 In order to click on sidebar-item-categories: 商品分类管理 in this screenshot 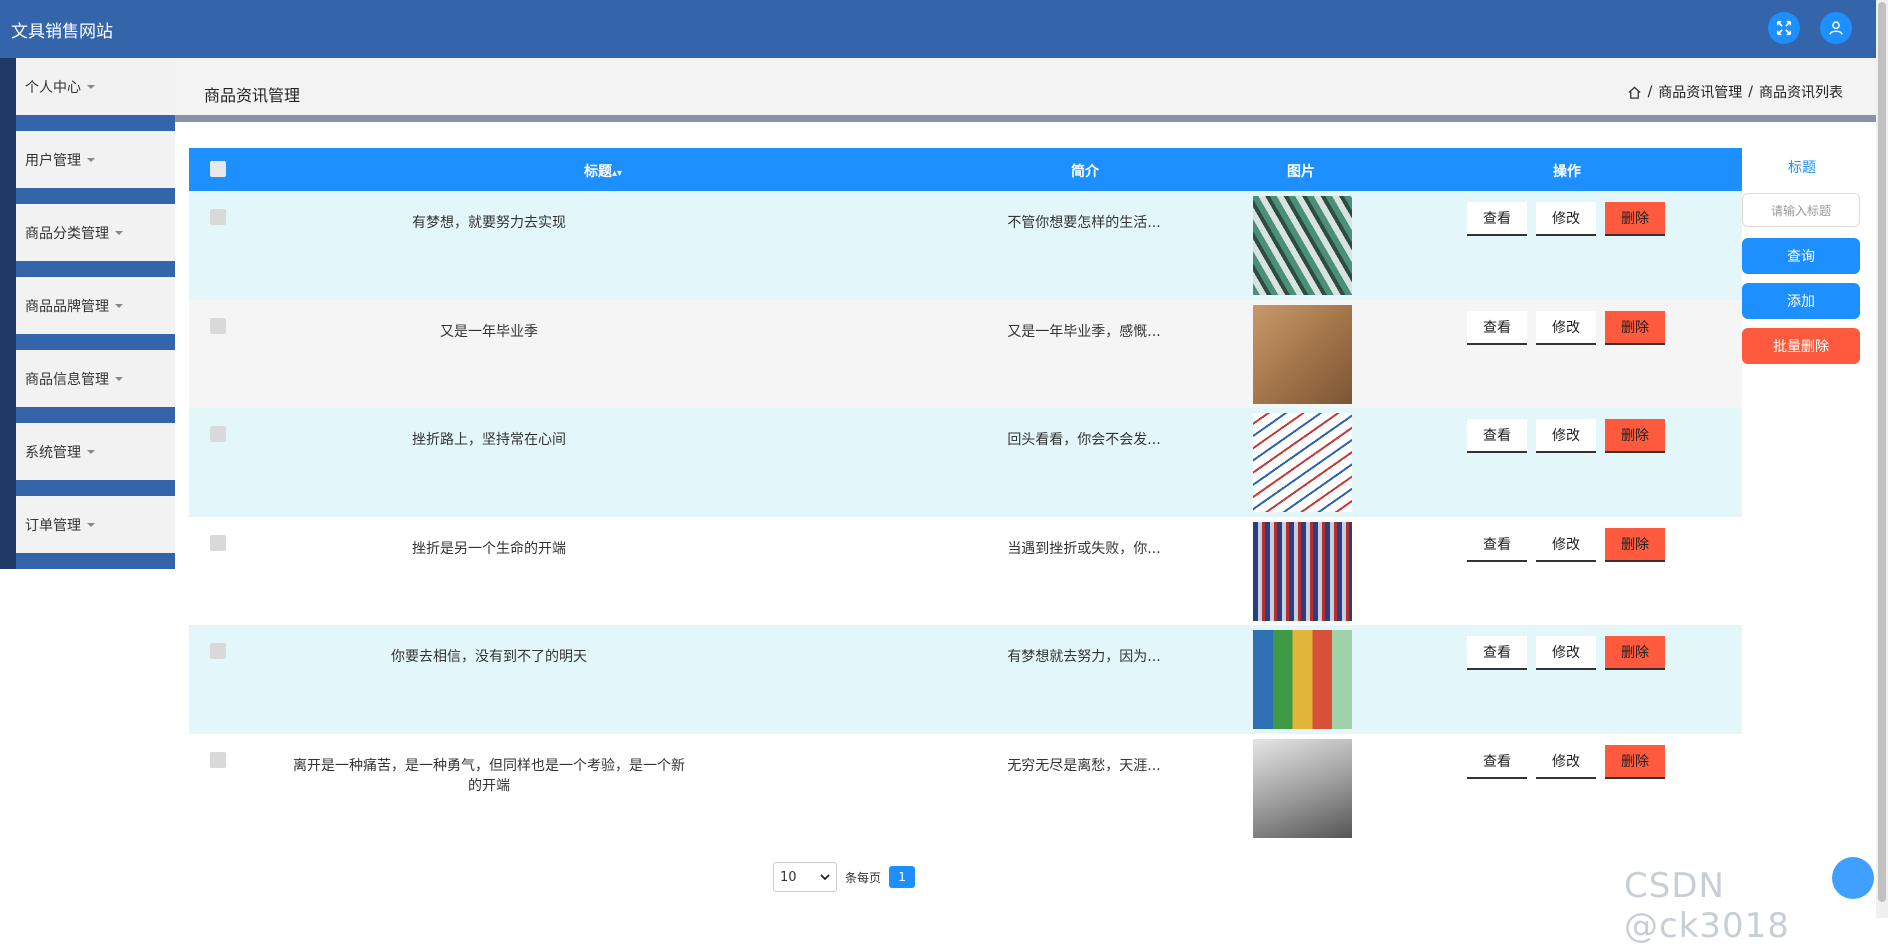, I will do `click(87, 240)`.